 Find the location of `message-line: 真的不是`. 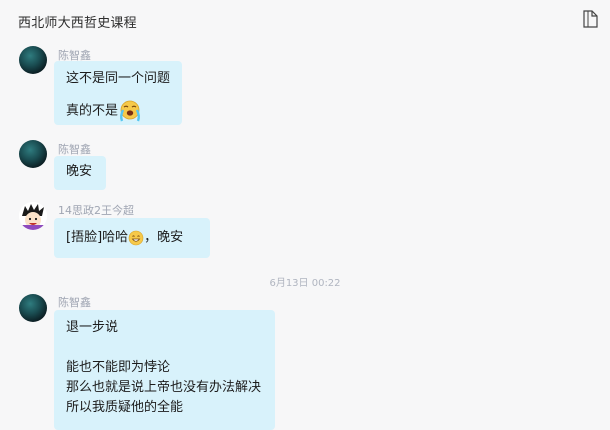

message-line: 真的不是 is located at coordinates (92, 111).